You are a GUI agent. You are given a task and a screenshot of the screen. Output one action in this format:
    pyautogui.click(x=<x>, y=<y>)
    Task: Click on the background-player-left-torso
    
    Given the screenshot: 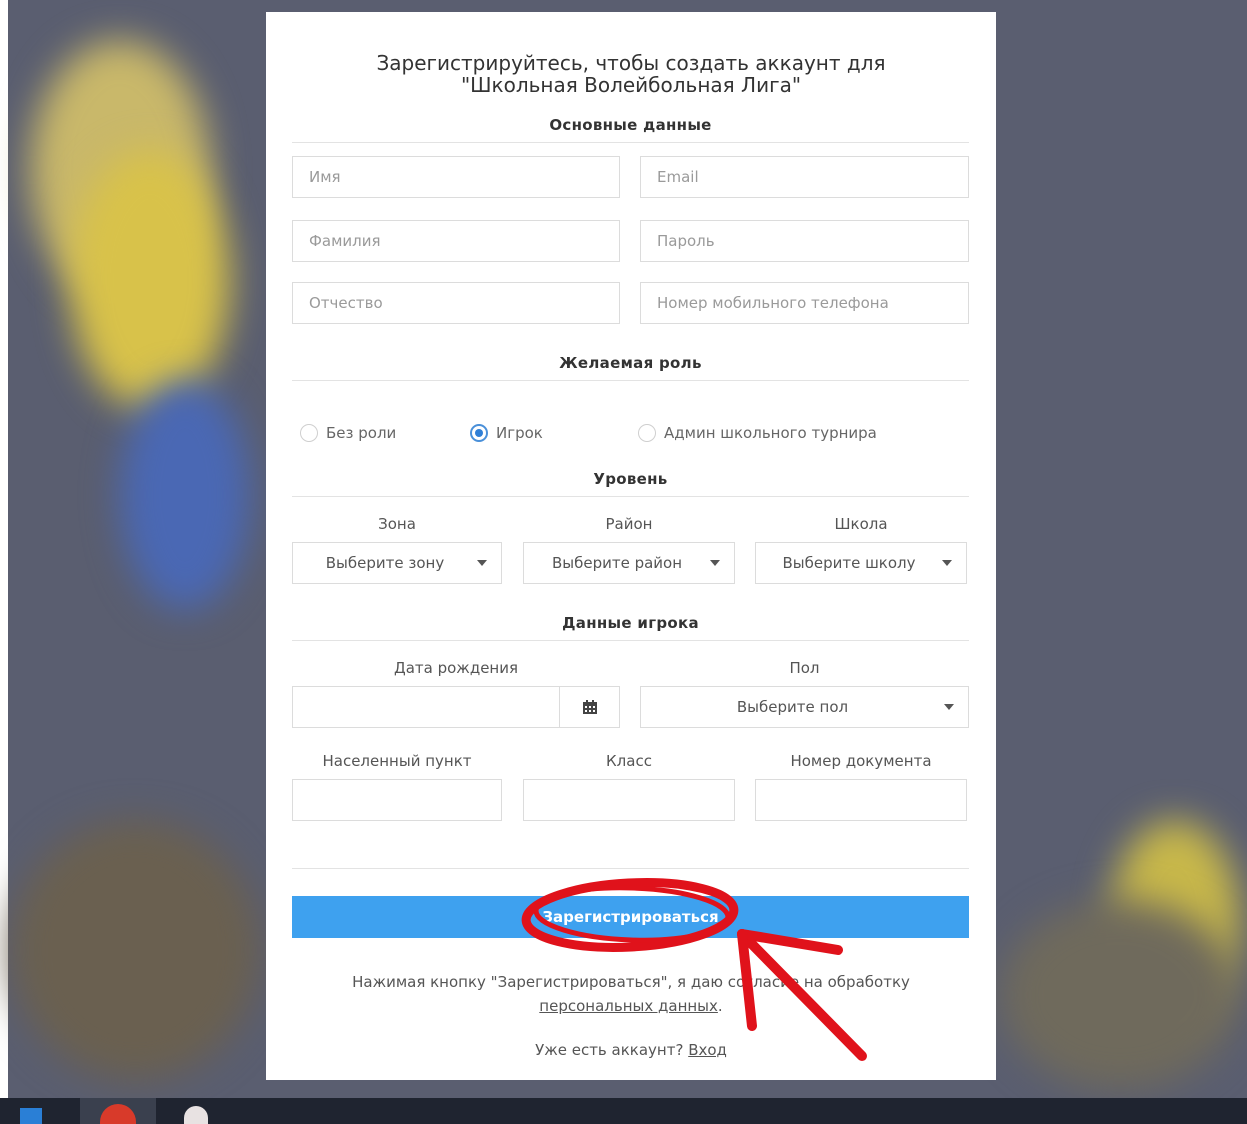 What is the action you would take?
    pyautogui.click(x=150, y=280)
    